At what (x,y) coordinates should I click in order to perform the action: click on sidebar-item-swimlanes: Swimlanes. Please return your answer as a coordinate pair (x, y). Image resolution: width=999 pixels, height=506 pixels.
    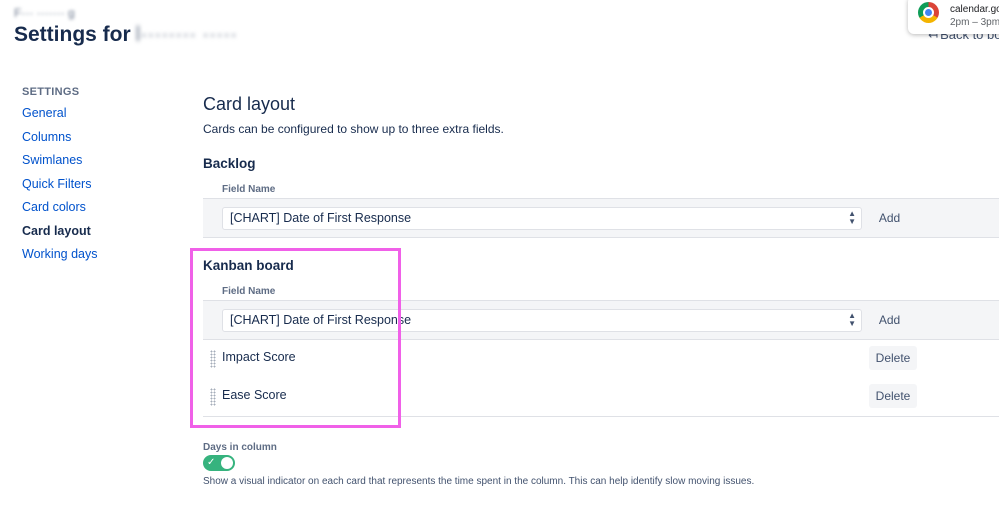
    Looking at the image, I should click on (97, 165).